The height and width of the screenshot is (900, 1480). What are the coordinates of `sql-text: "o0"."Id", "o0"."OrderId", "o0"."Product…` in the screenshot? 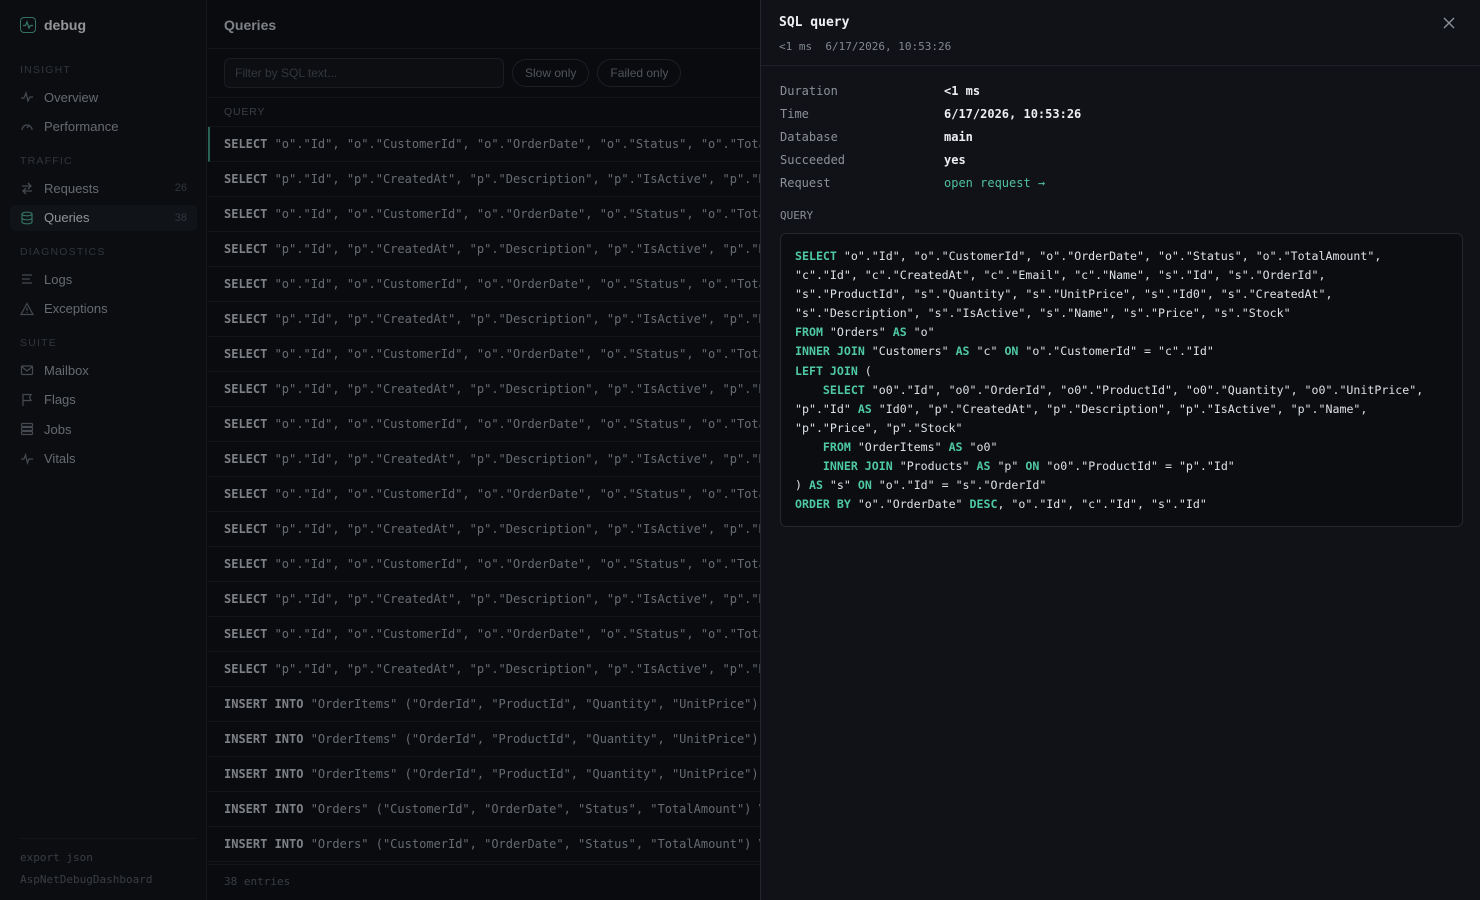 It's located at (1144, 389).